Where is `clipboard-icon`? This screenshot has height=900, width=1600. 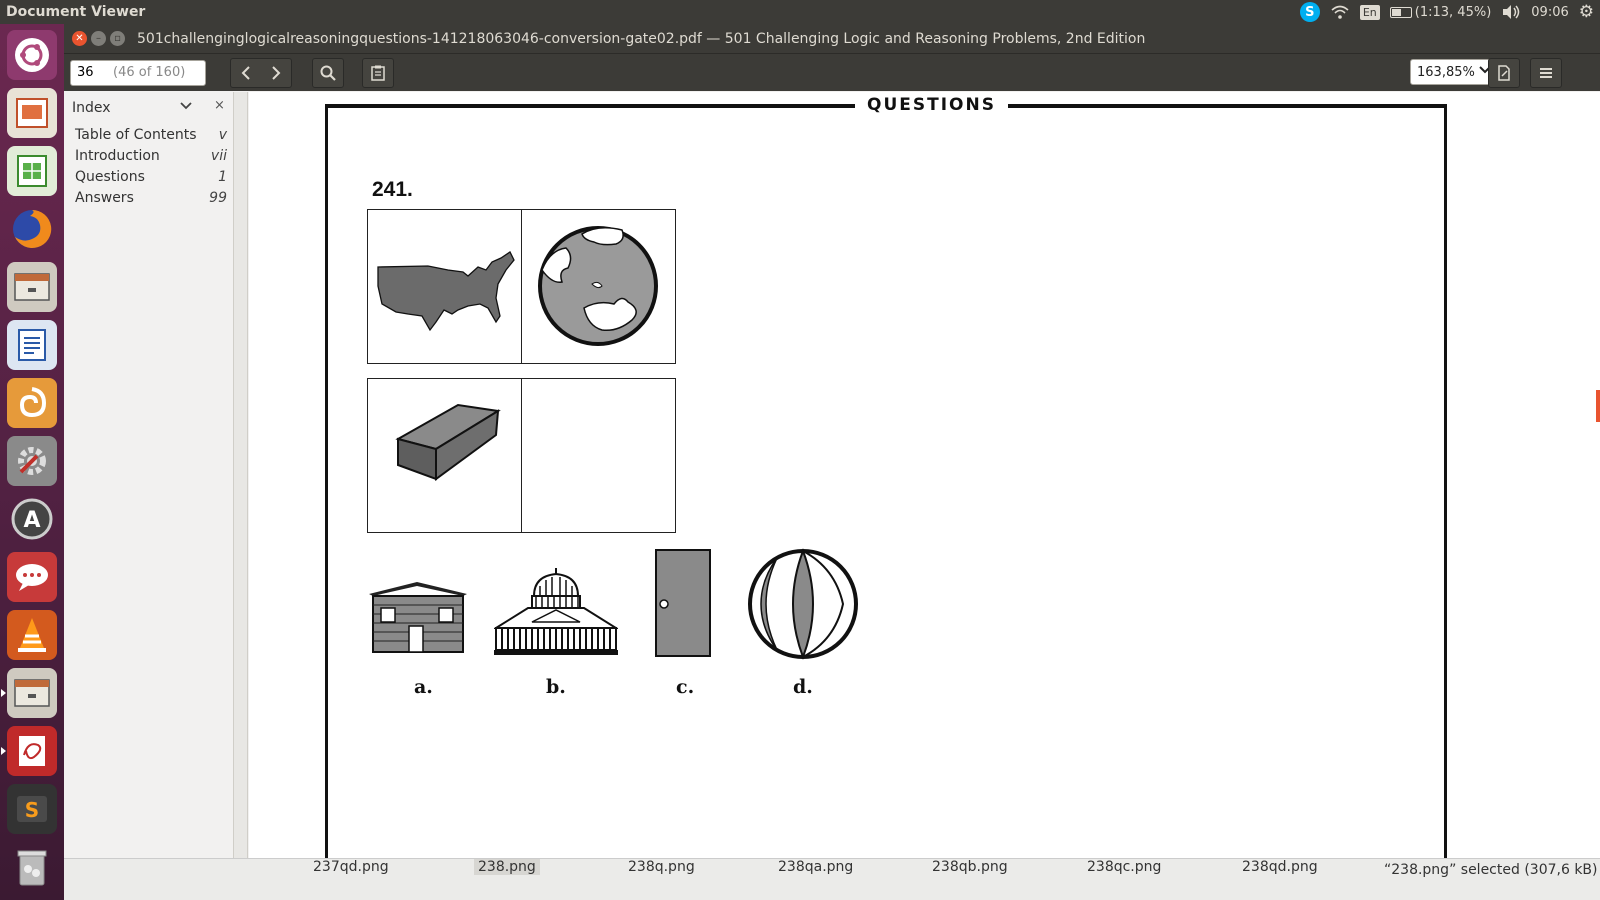
clipboard-icon is located at coordinates (378, 73).